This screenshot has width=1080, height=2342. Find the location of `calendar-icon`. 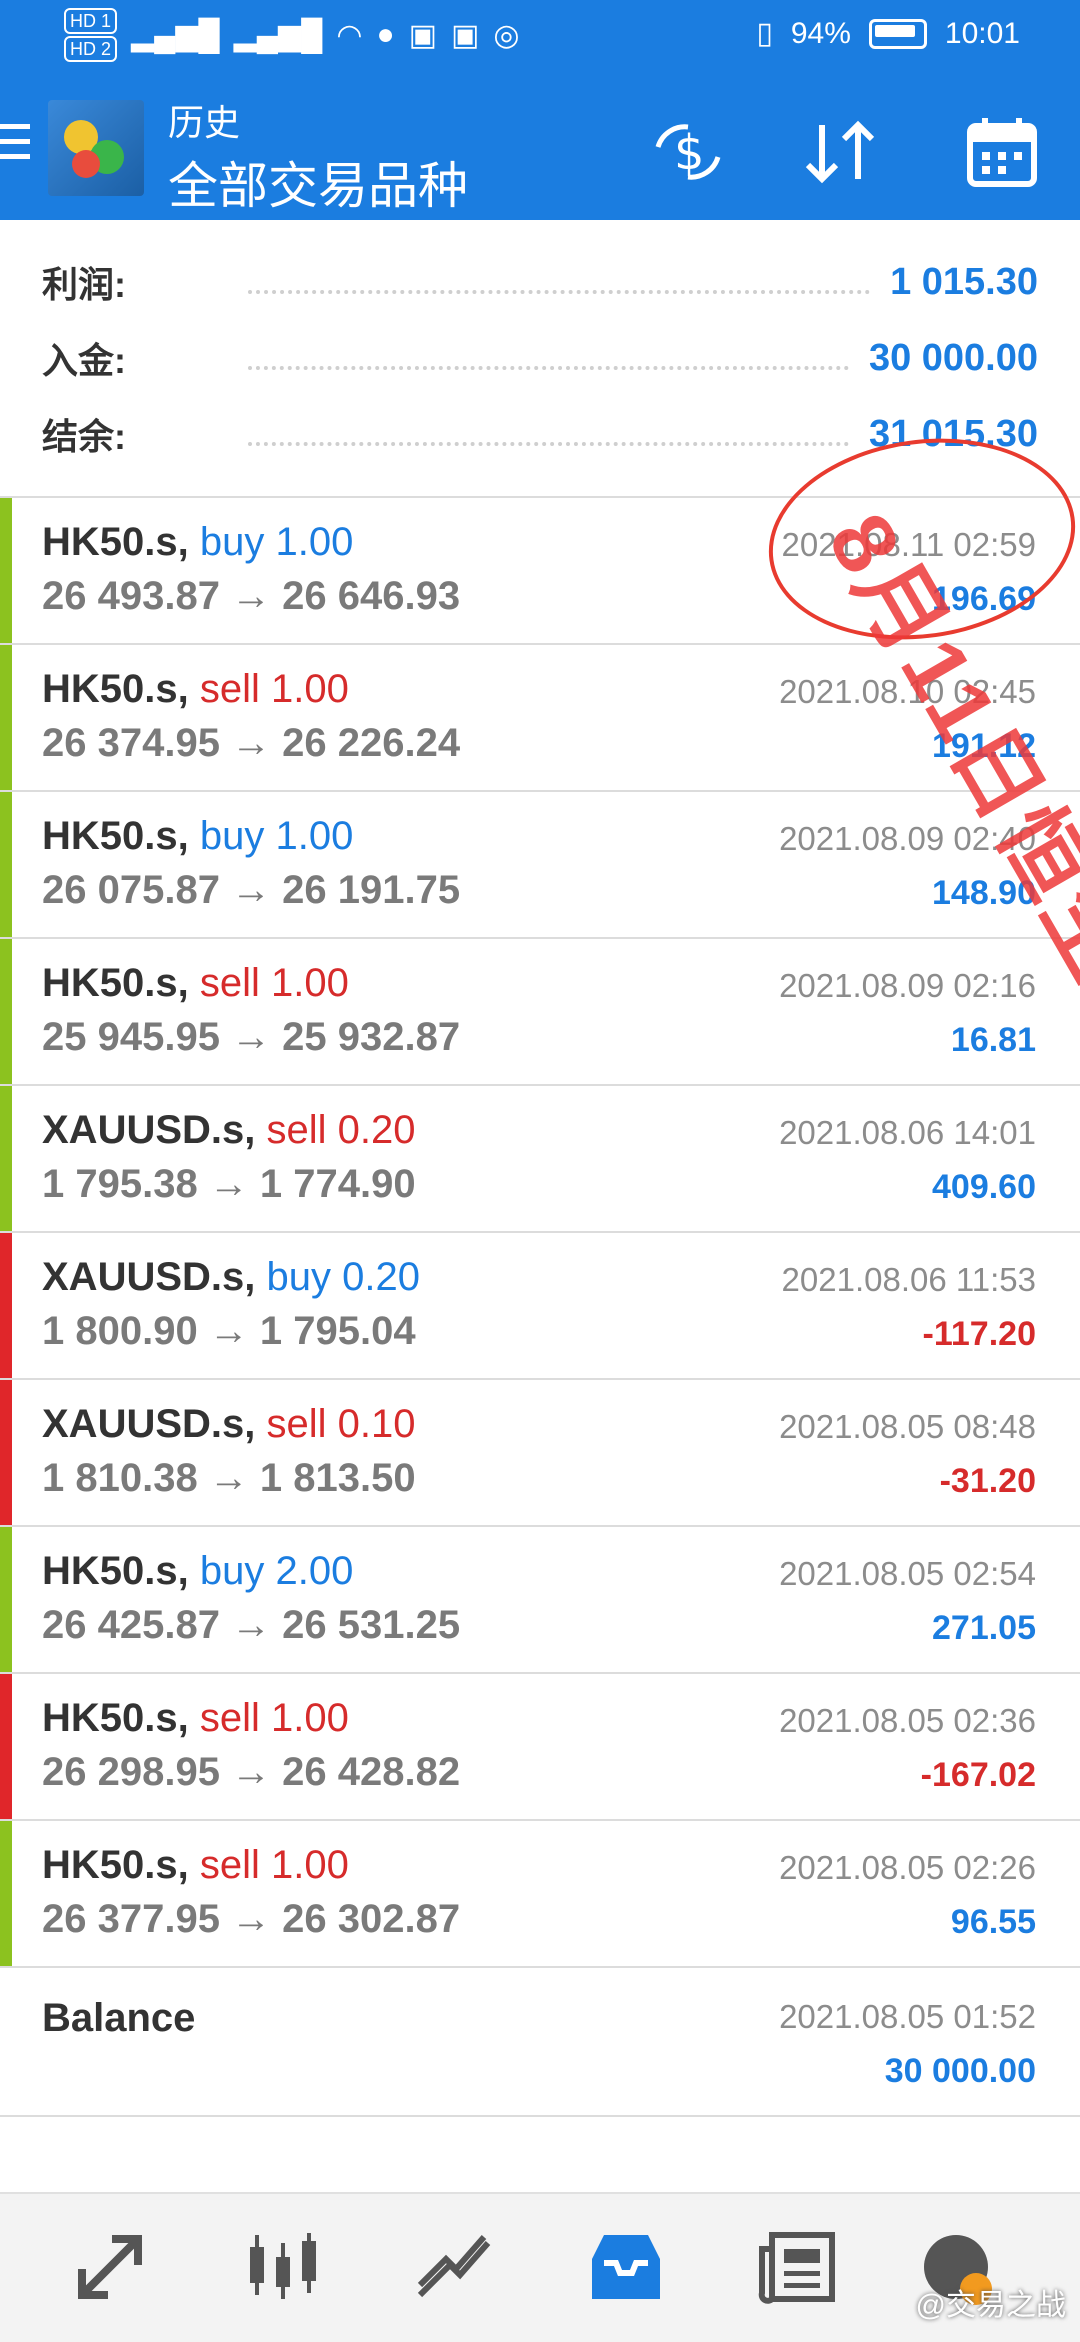

calendar-icon is located at coordinates (1002, 152).